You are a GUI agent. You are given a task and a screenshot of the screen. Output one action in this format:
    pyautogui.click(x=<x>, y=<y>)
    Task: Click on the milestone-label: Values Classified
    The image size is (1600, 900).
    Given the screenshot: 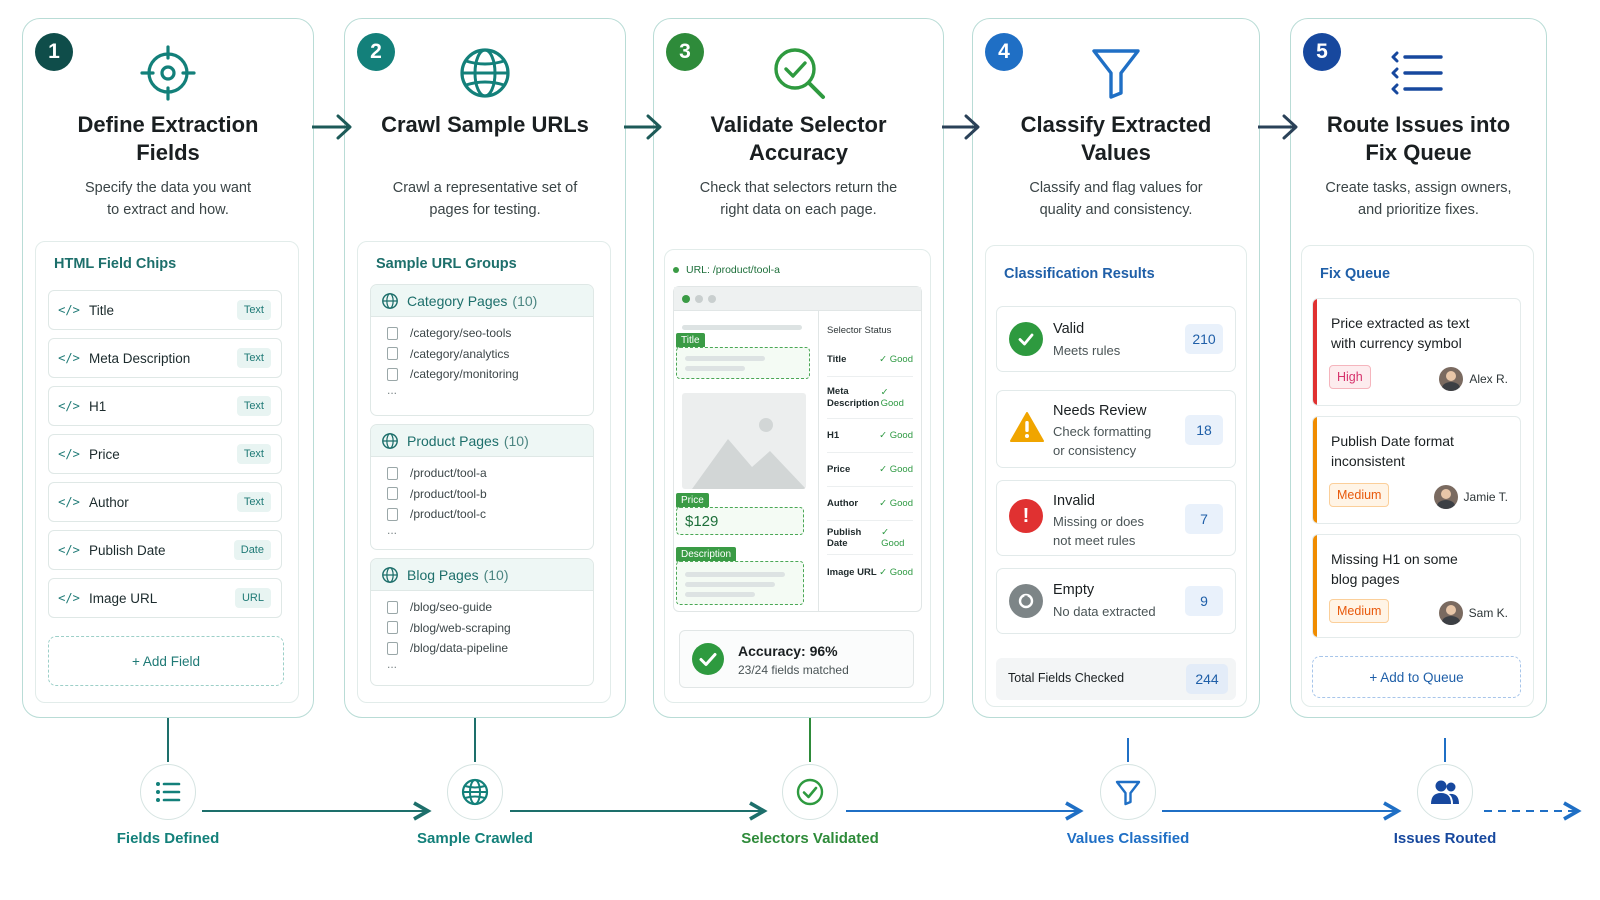 What is the action you would take?
    pyautogui.click(x=1128, y=838)
    